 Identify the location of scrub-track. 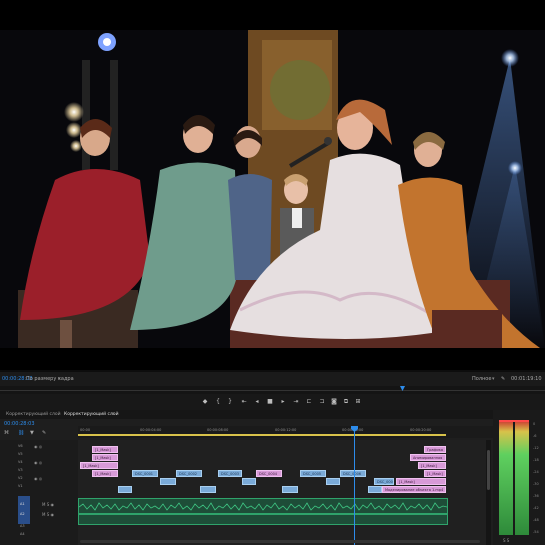
(272, 390).